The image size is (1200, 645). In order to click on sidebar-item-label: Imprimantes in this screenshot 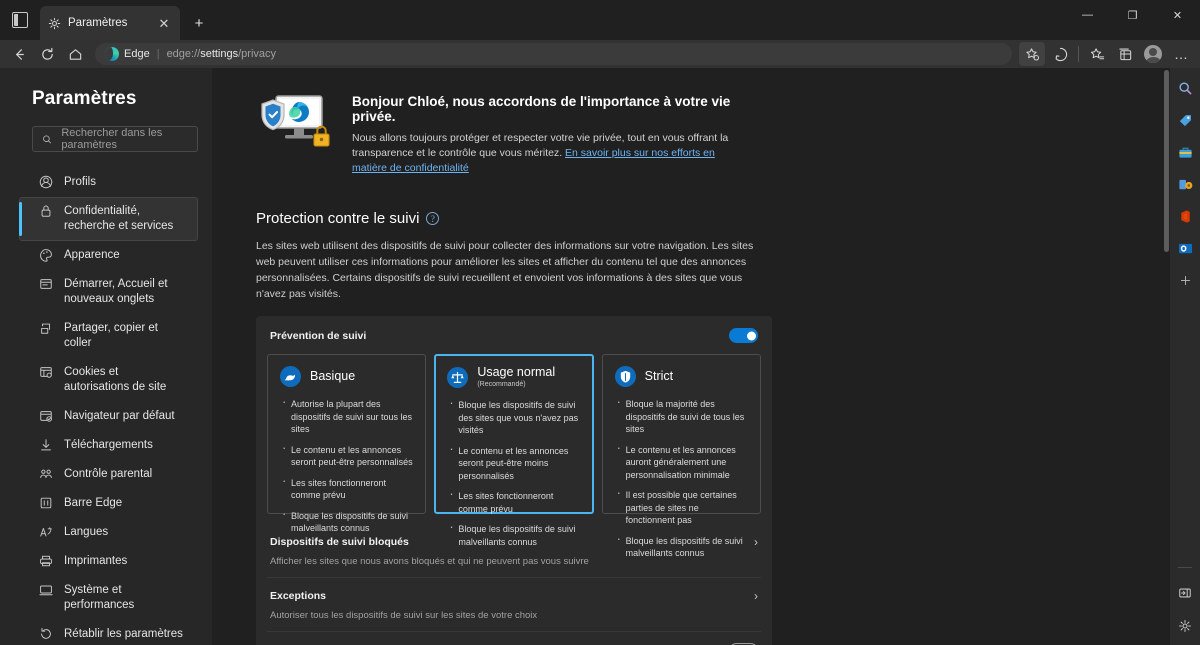, I will do `click(96, 561)`.